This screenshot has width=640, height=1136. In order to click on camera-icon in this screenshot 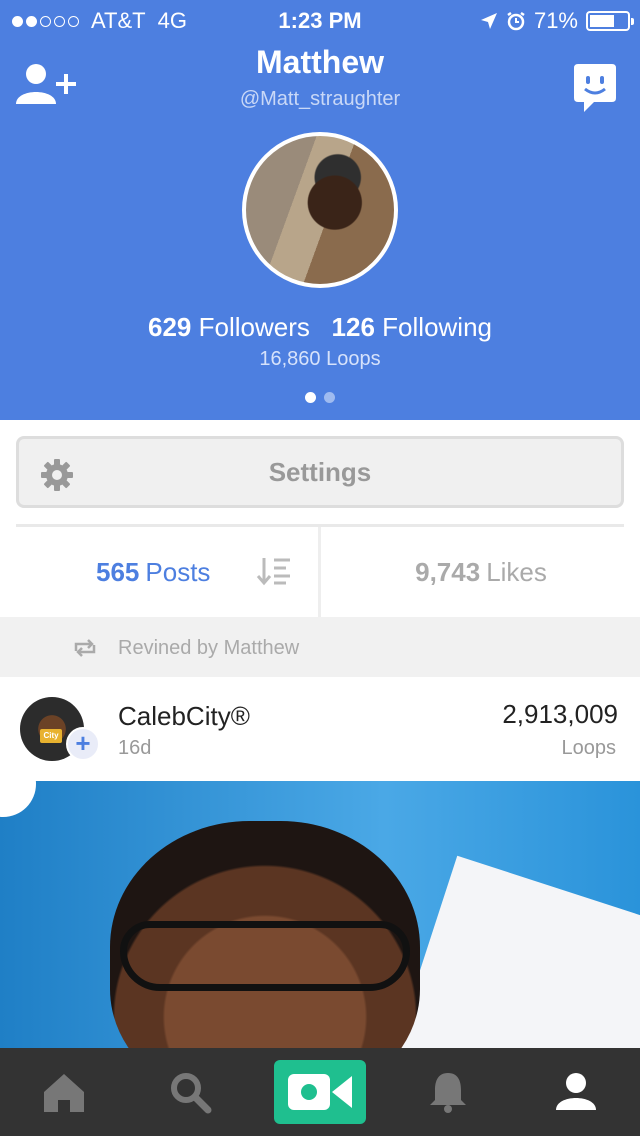, I will do `click(320, 1092)`.